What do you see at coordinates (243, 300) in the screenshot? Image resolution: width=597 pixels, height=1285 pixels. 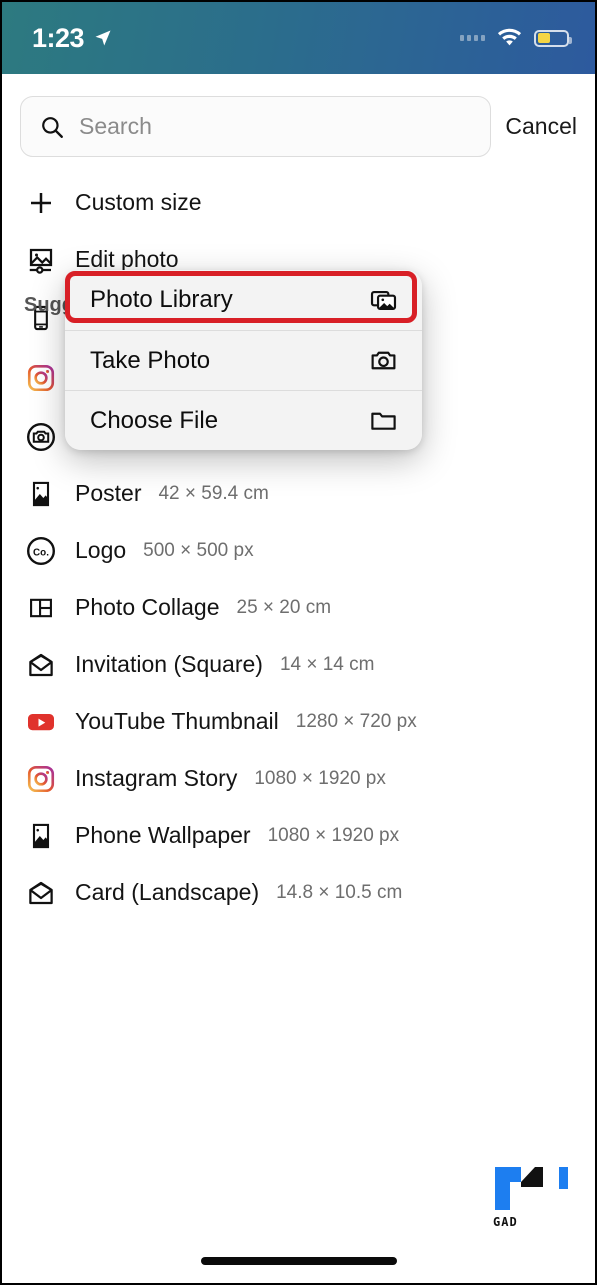 I see `popup-item-photo-library: Photo Library` at bounding box center [243, 300].